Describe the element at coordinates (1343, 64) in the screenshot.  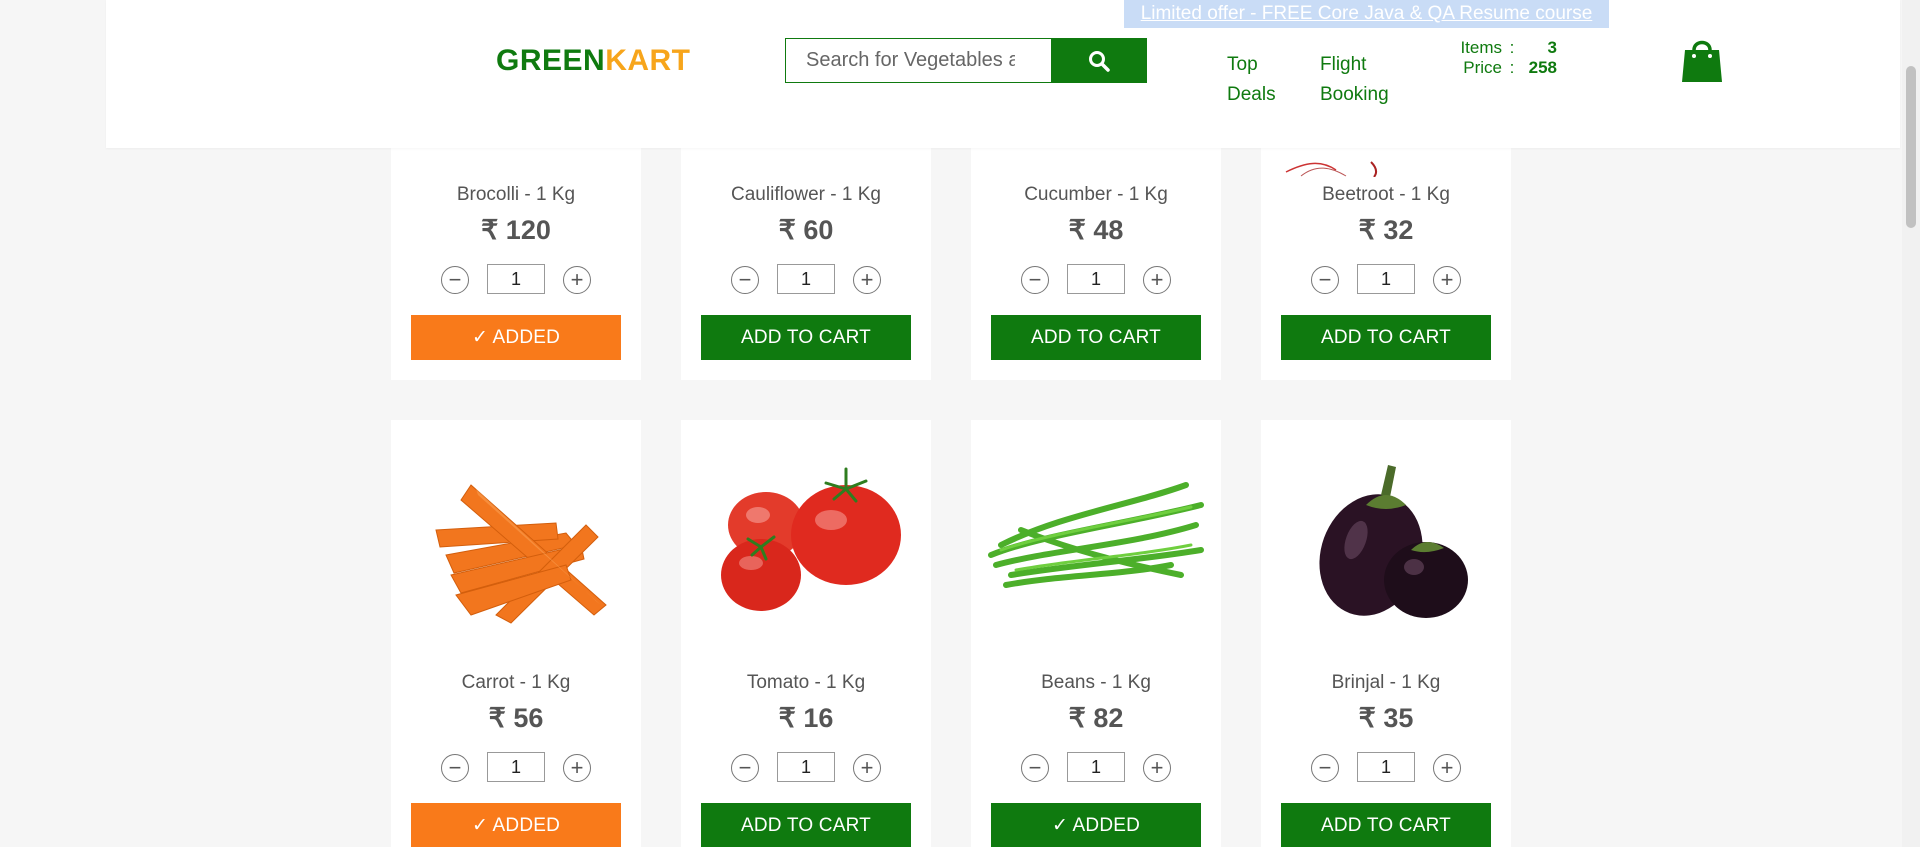
I see `nav-flight-line1: Flight` at that location.